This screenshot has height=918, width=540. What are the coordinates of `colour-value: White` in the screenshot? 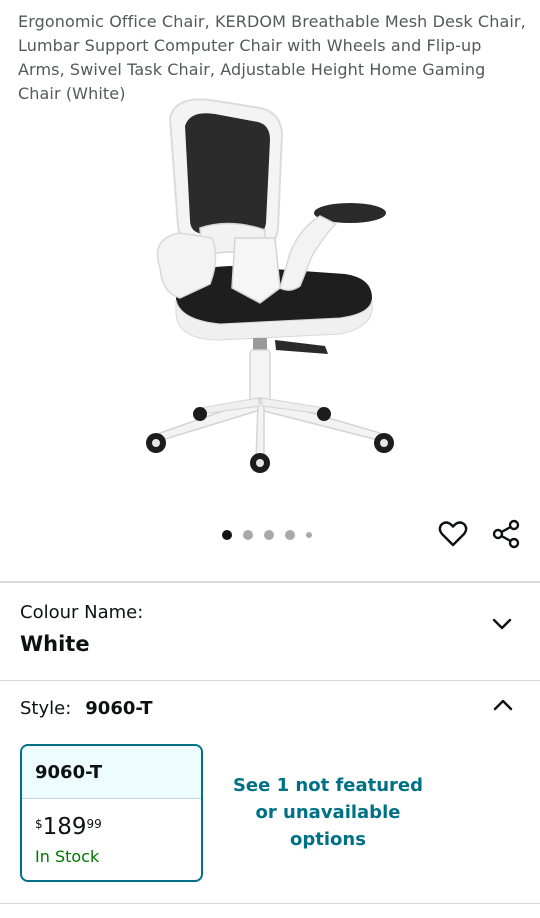 It's located at (55, 644).